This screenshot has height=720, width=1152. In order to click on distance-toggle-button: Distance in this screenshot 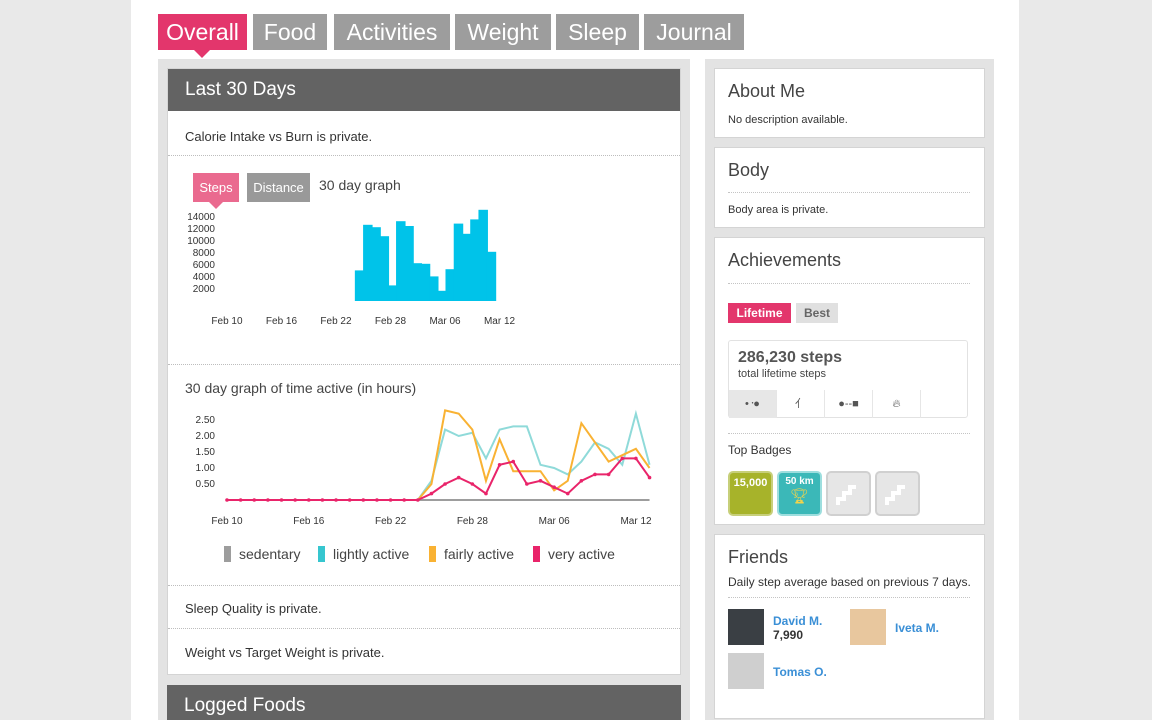, I will do `click(278, 187)`.